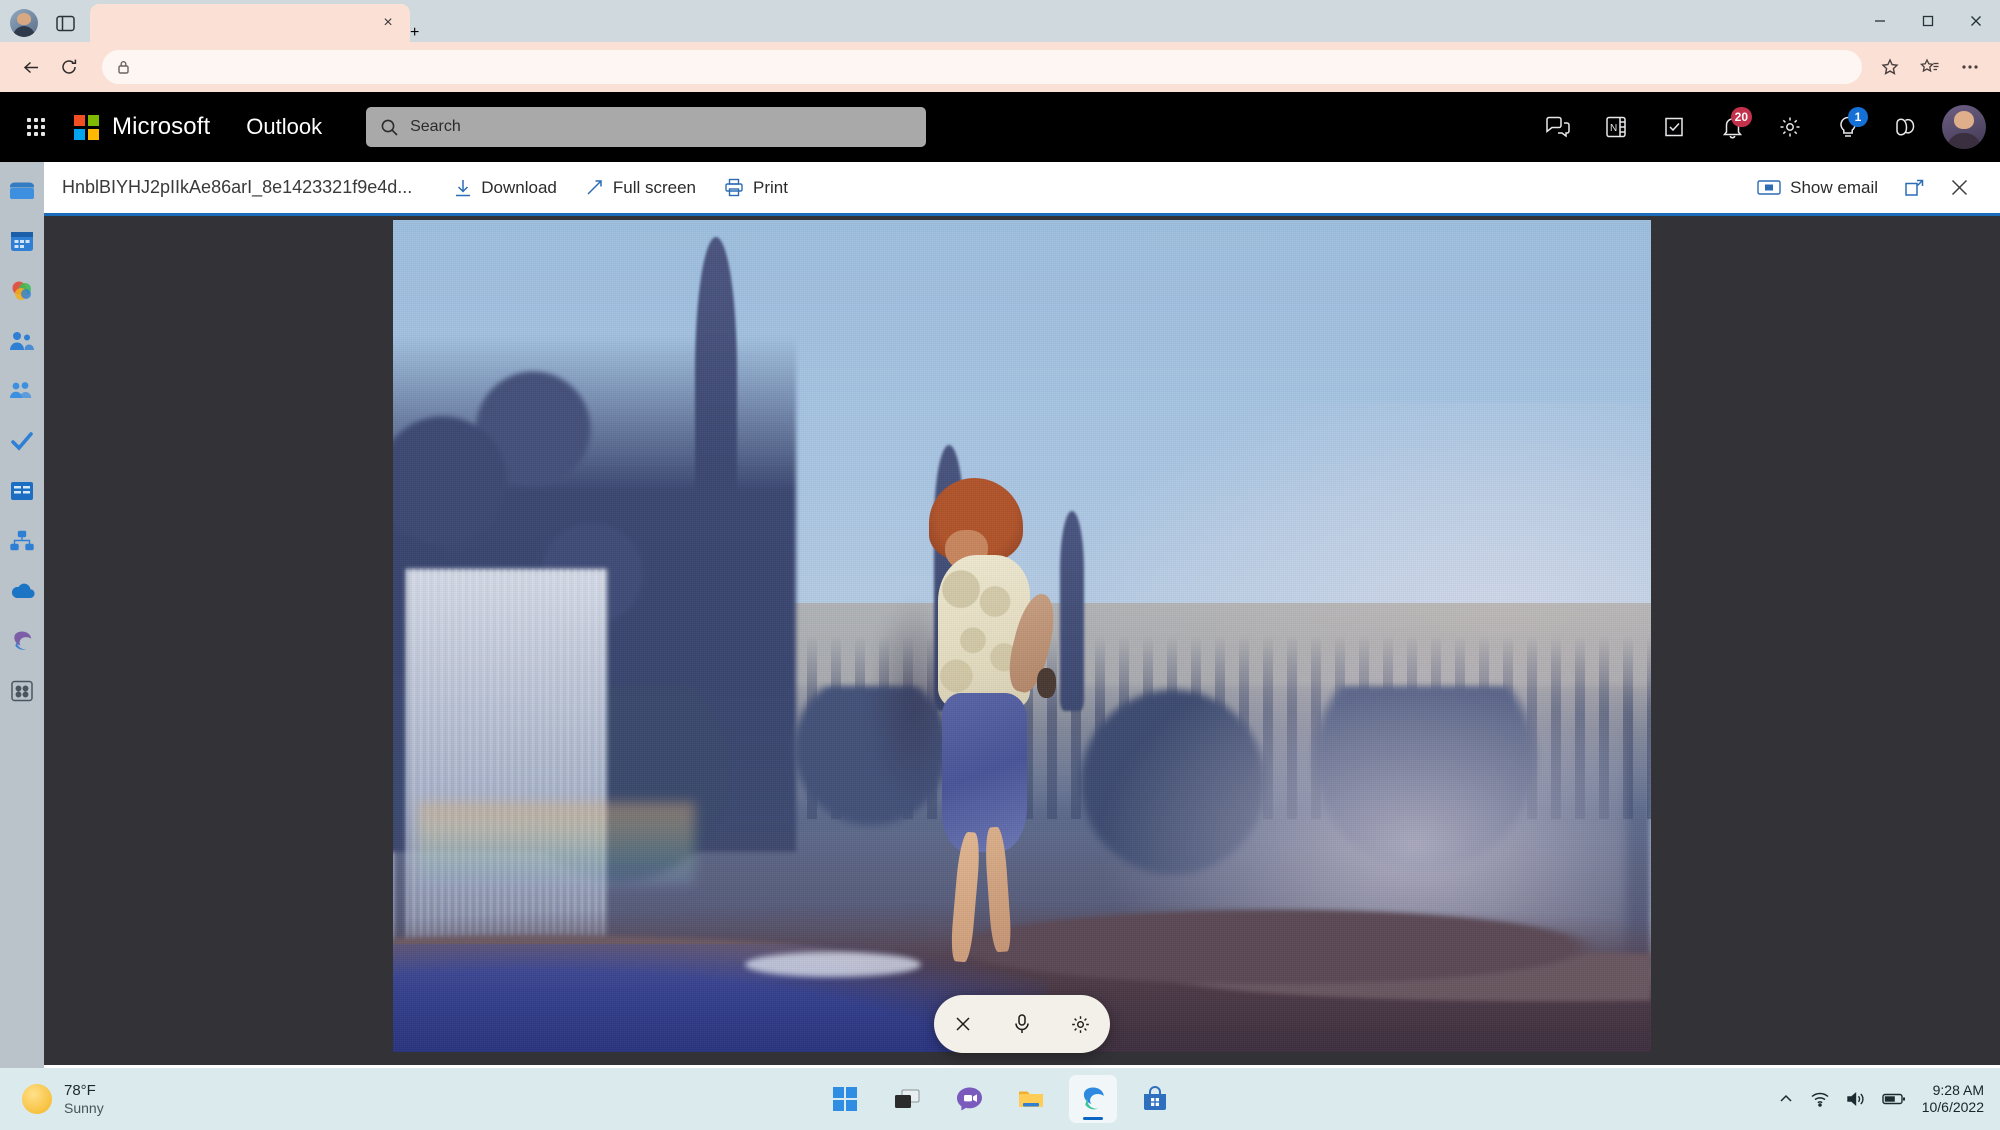 The width and height of the screenshot is (2000, 1130). What do you see at coordinates (1834, 187) in the screenshot?
I see `show-email-label: Show email` at bounding box center [1834, 187].